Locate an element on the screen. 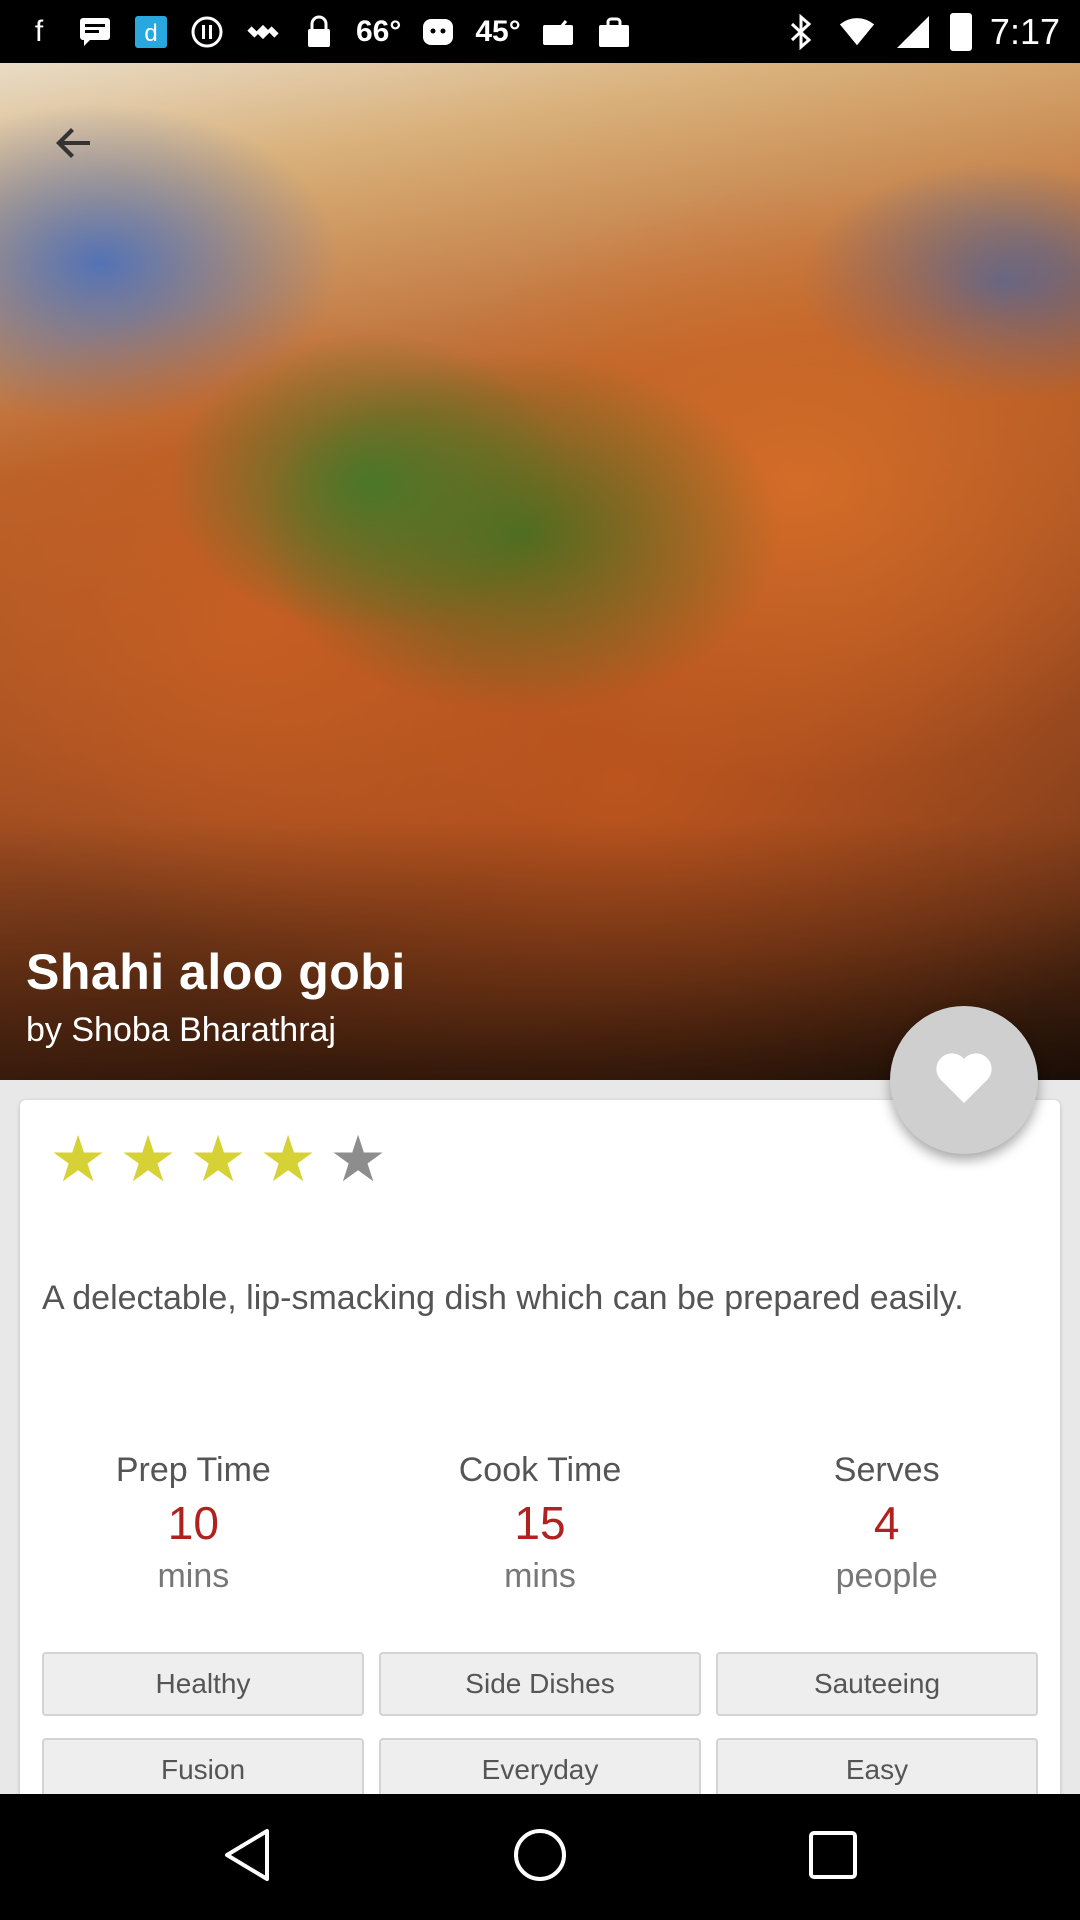 The image size is (1080, 1920). rating-stars: ★ ★ ★ ★ ★ is located at coordinates (218, 1159).